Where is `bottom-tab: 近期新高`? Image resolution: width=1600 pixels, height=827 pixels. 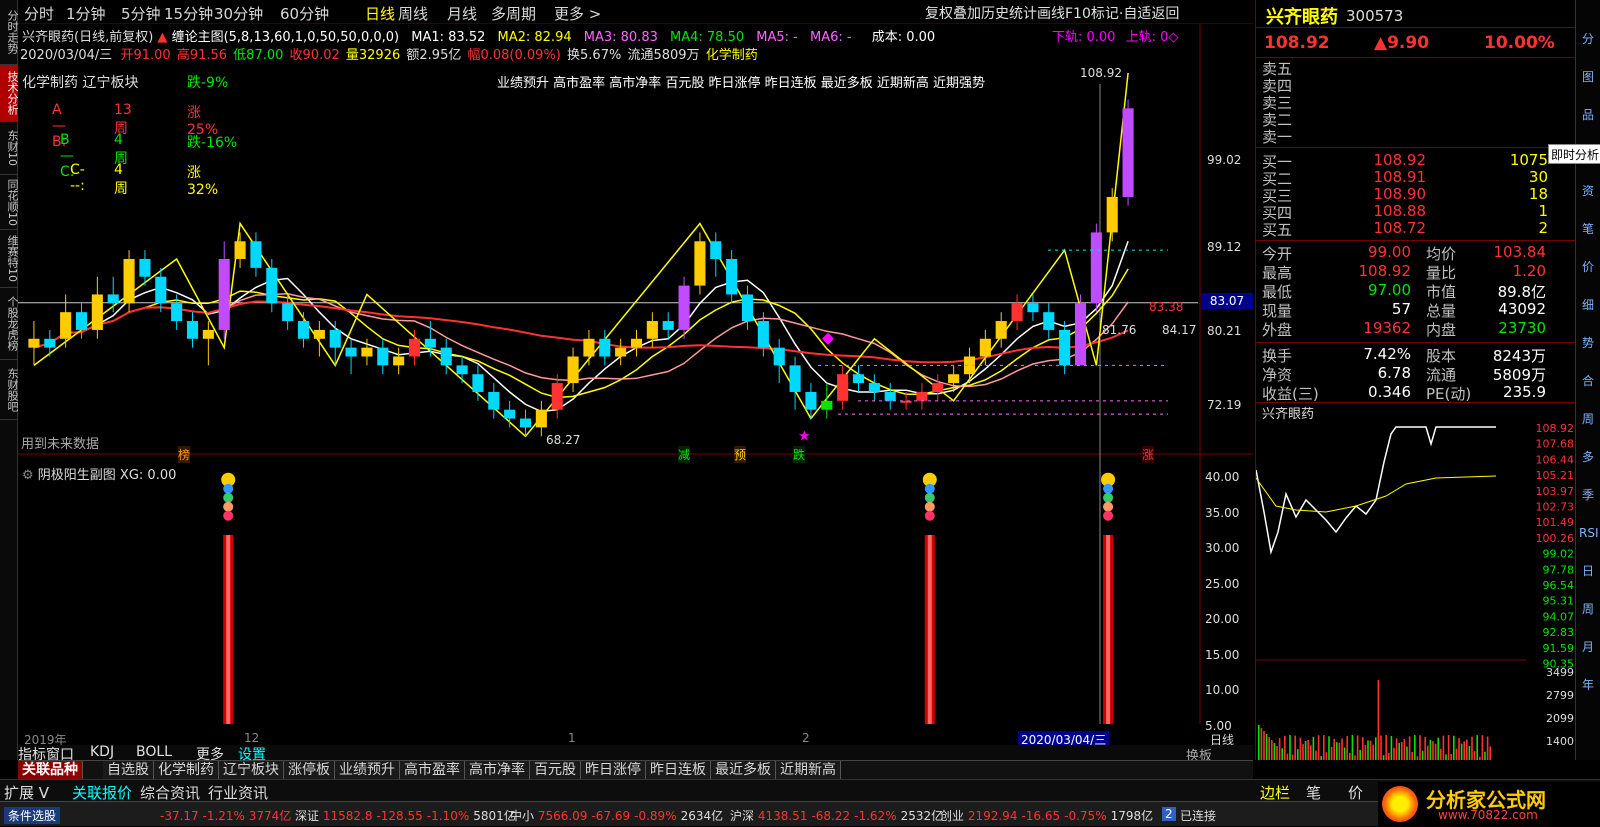 bottom-tab: 近期新高 is located at coordinates (808, 770).